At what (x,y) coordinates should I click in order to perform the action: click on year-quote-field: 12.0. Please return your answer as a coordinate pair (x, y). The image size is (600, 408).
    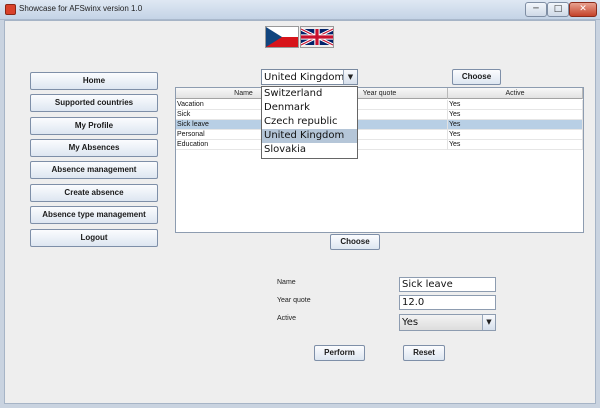
    Looking at the image, I should click on (447, 302).